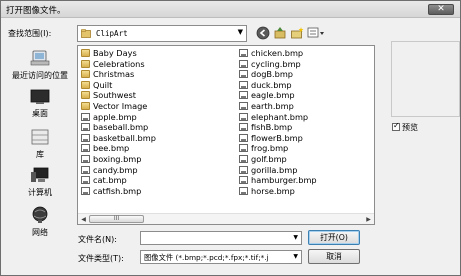  Describe the element at coordinates (118, 148) in the screenshot. I see `list-item: bee.bmp` at that location.